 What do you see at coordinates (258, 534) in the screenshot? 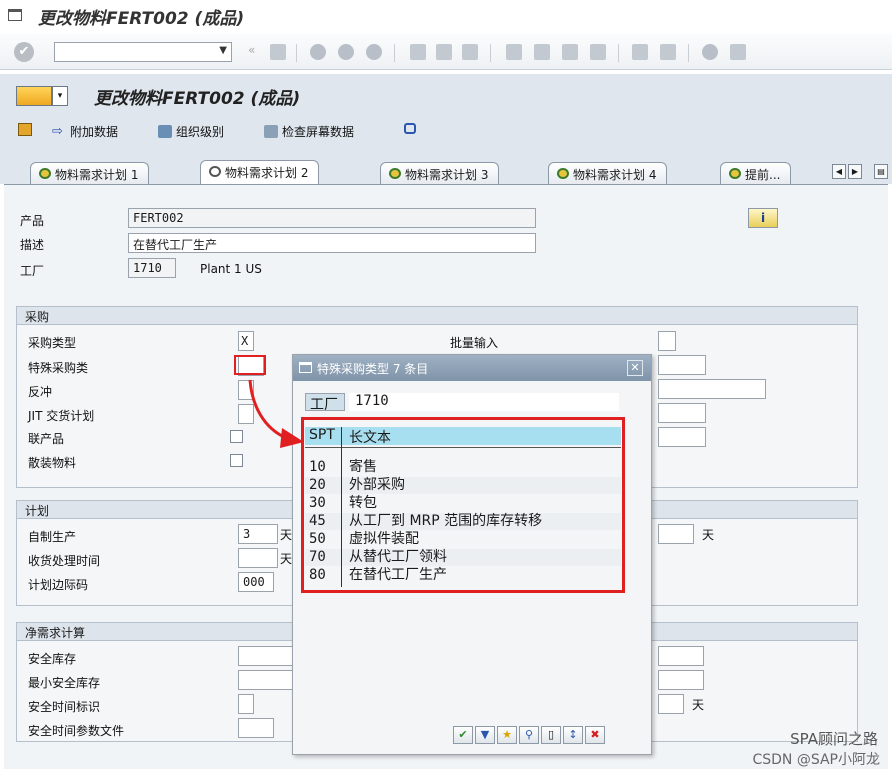
I see `inhouse-field: 3` at bounding box center [258, 534].